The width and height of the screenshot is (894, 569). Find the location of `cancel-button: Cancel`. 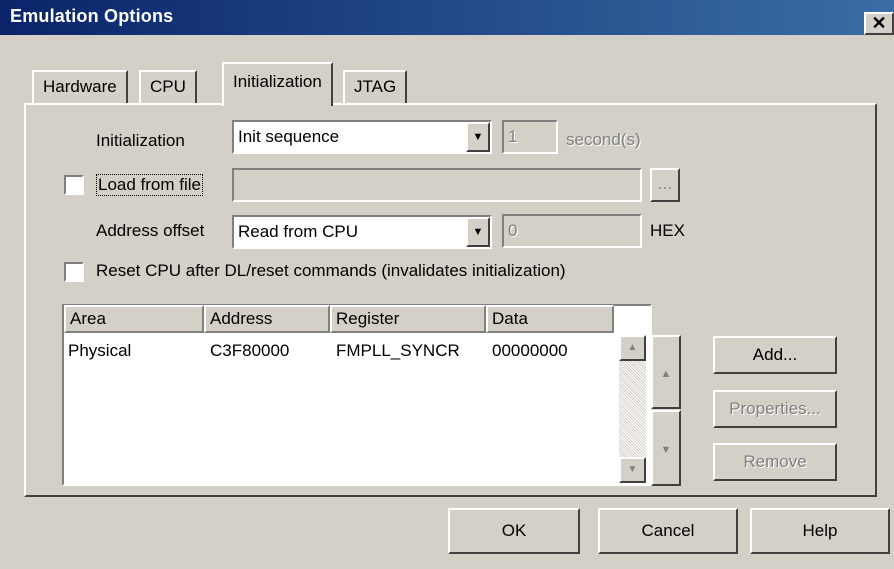

cancel-button: Cancel is located at coordinates (668, 531).